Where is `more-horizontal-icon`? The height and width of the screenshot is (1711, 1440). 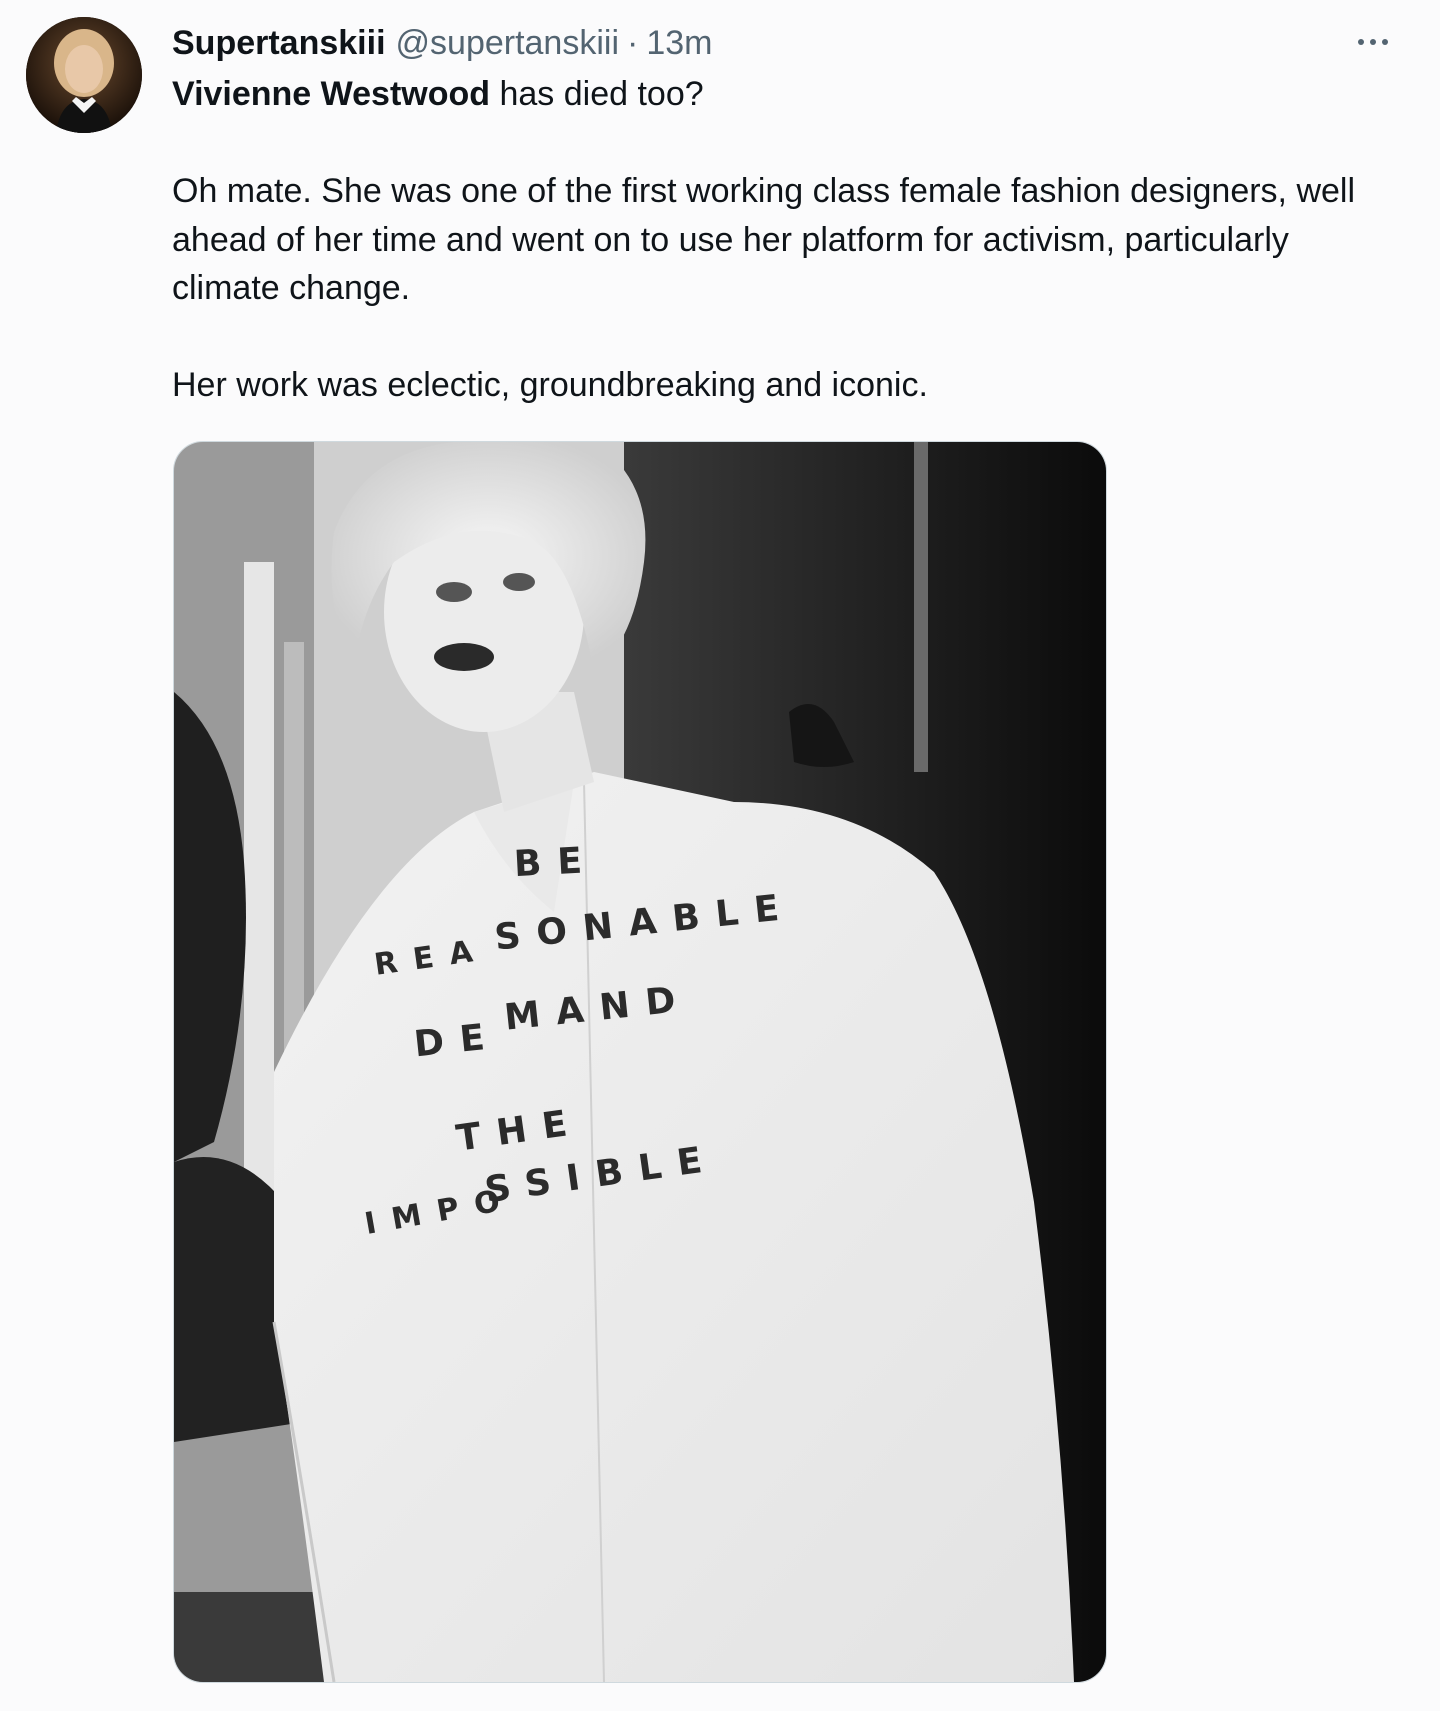 more-horizontal-icon is located at coordinates (1373, 42).